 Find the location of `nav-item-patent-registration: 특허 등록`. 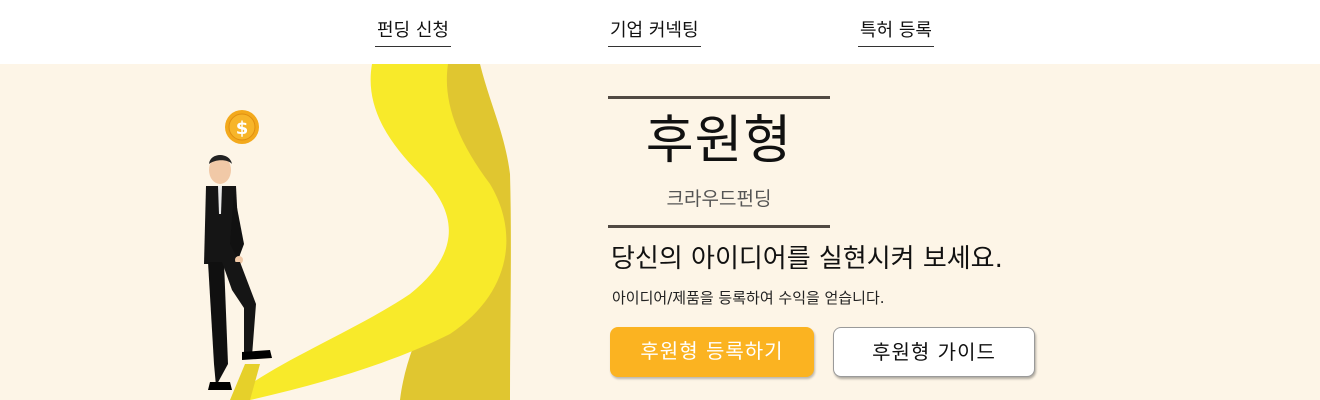

nav-item-patent-registration: 특허 등록 is located at coordinates (896, 32).